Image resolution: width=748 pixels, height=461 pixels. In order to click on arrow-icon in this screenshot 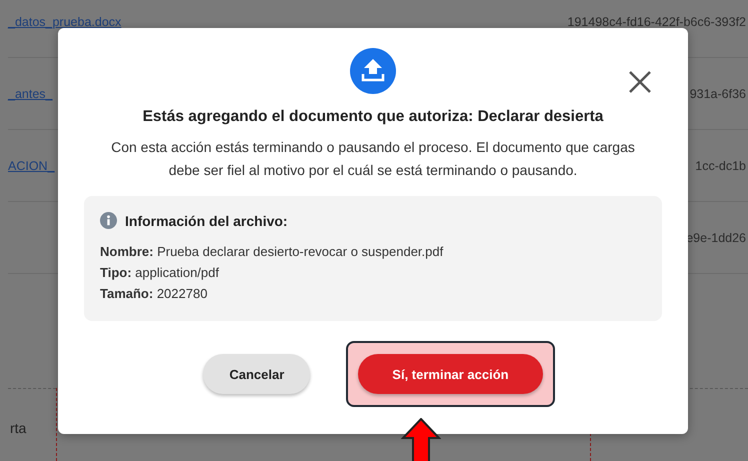, I will do `click(421, 439)`.